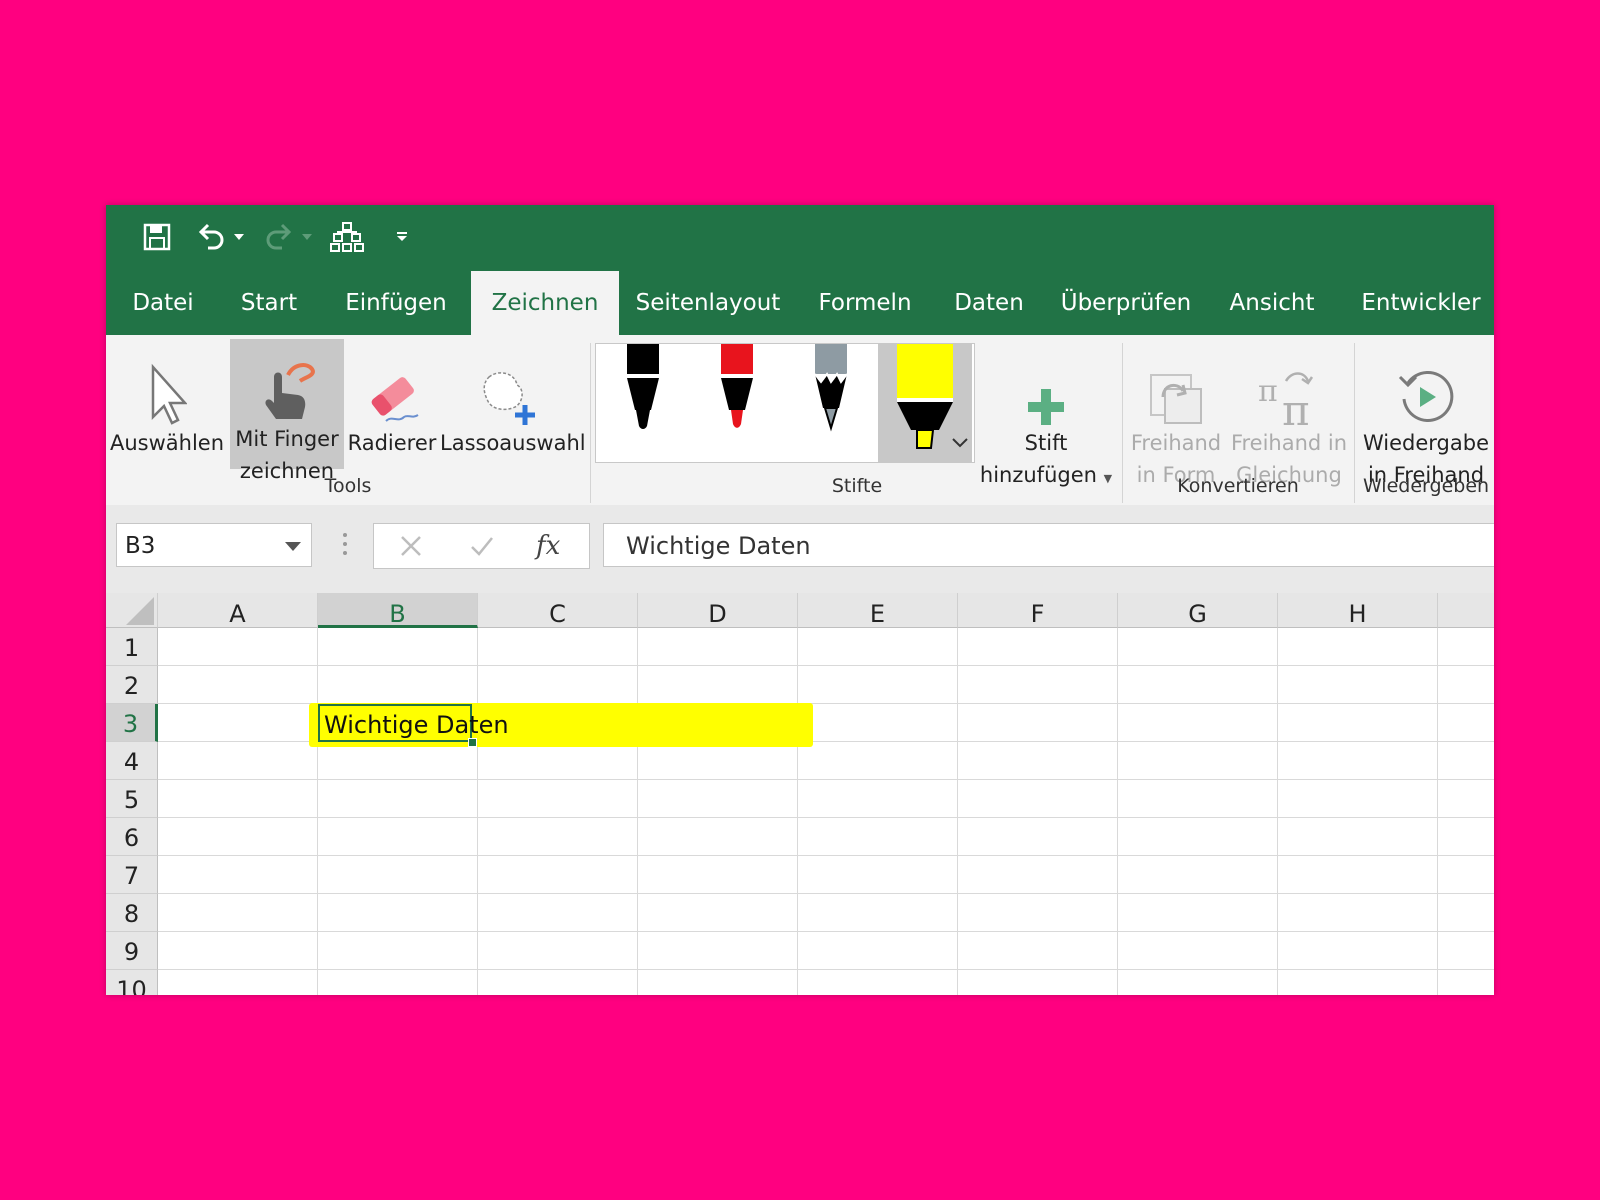 This screenshot has height=1200, width=1600. Describe the element at coordinates (472, 742) in the screenshot. I see `fill-handle` at that location.